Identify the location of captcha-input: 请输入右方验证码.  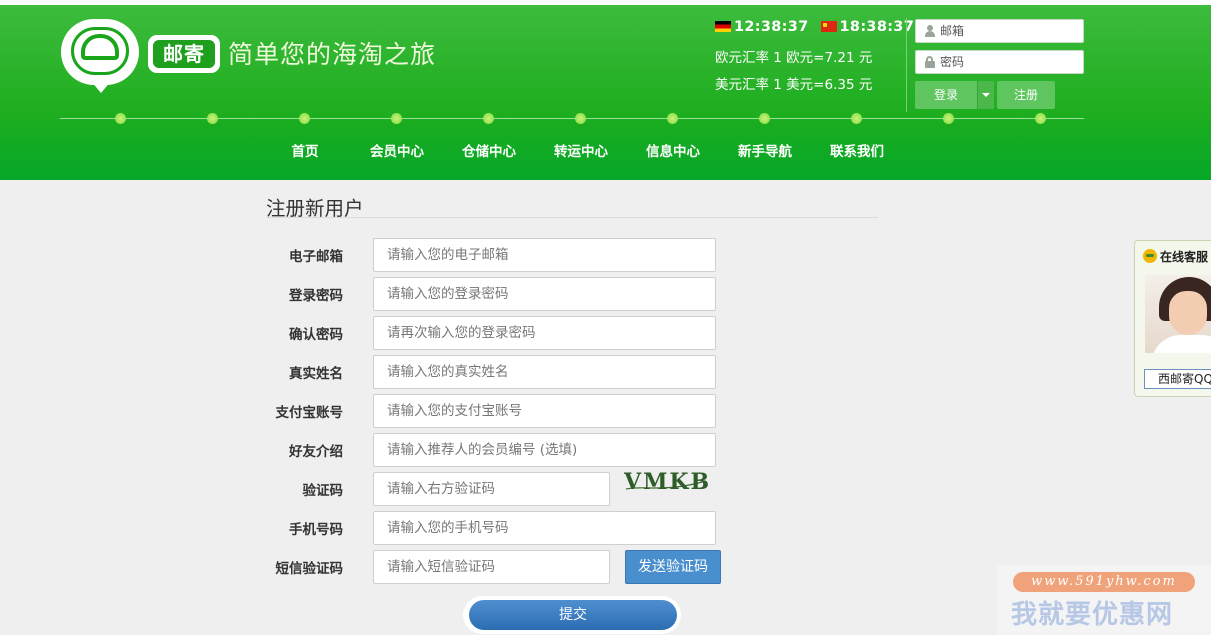
(491, 489).